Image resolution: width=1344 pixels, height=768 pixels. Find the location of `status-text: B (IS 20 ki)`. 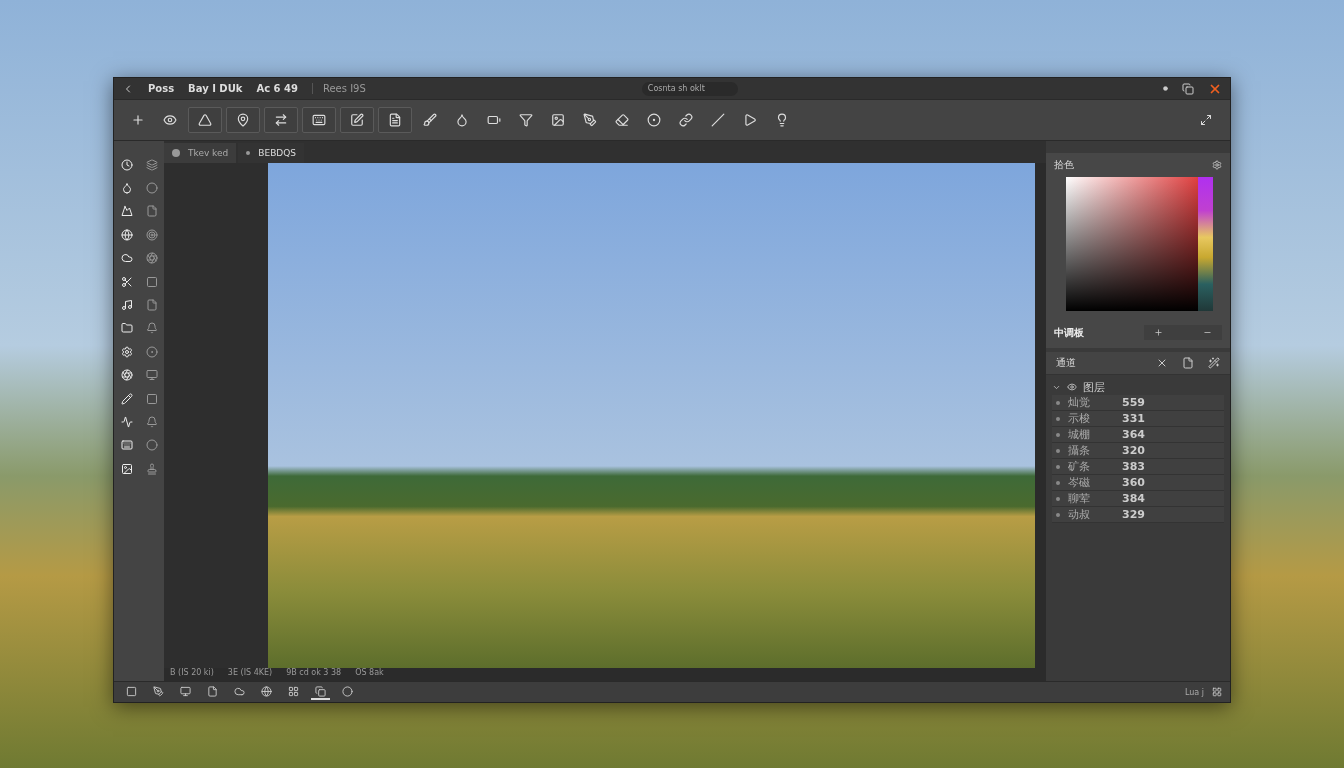

status-text: B (IS 20 ki) is located at coordinates (192, 673).